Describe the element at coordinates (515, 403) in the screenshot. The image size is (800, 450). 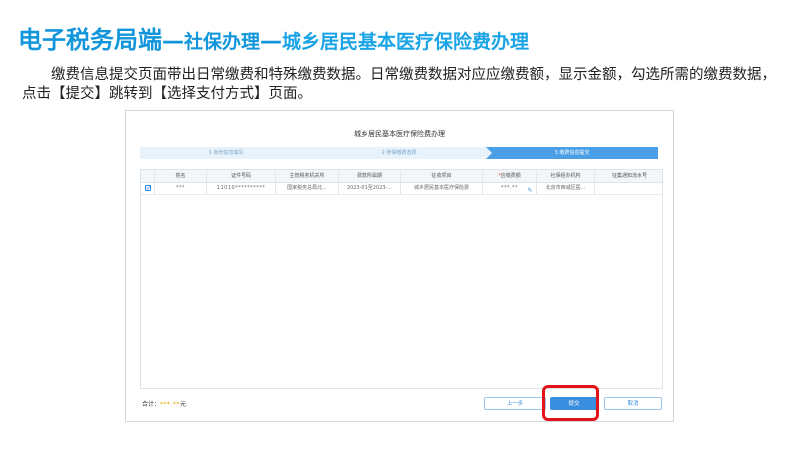
I see `prev-step-button: 上一步` at that location.